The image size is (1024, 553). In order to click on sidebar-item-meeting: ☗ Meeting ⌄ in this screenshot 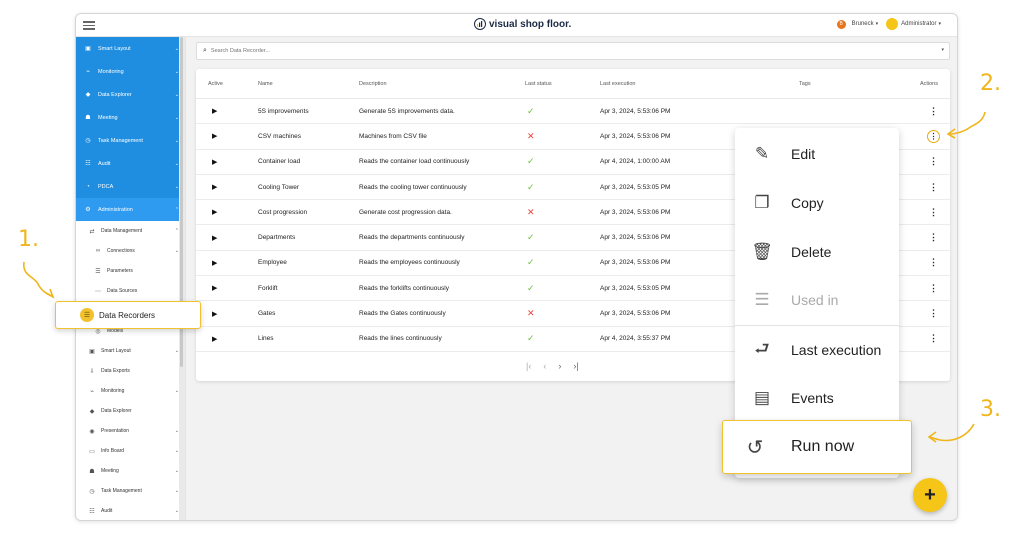, I will do `click(130, 117)`.